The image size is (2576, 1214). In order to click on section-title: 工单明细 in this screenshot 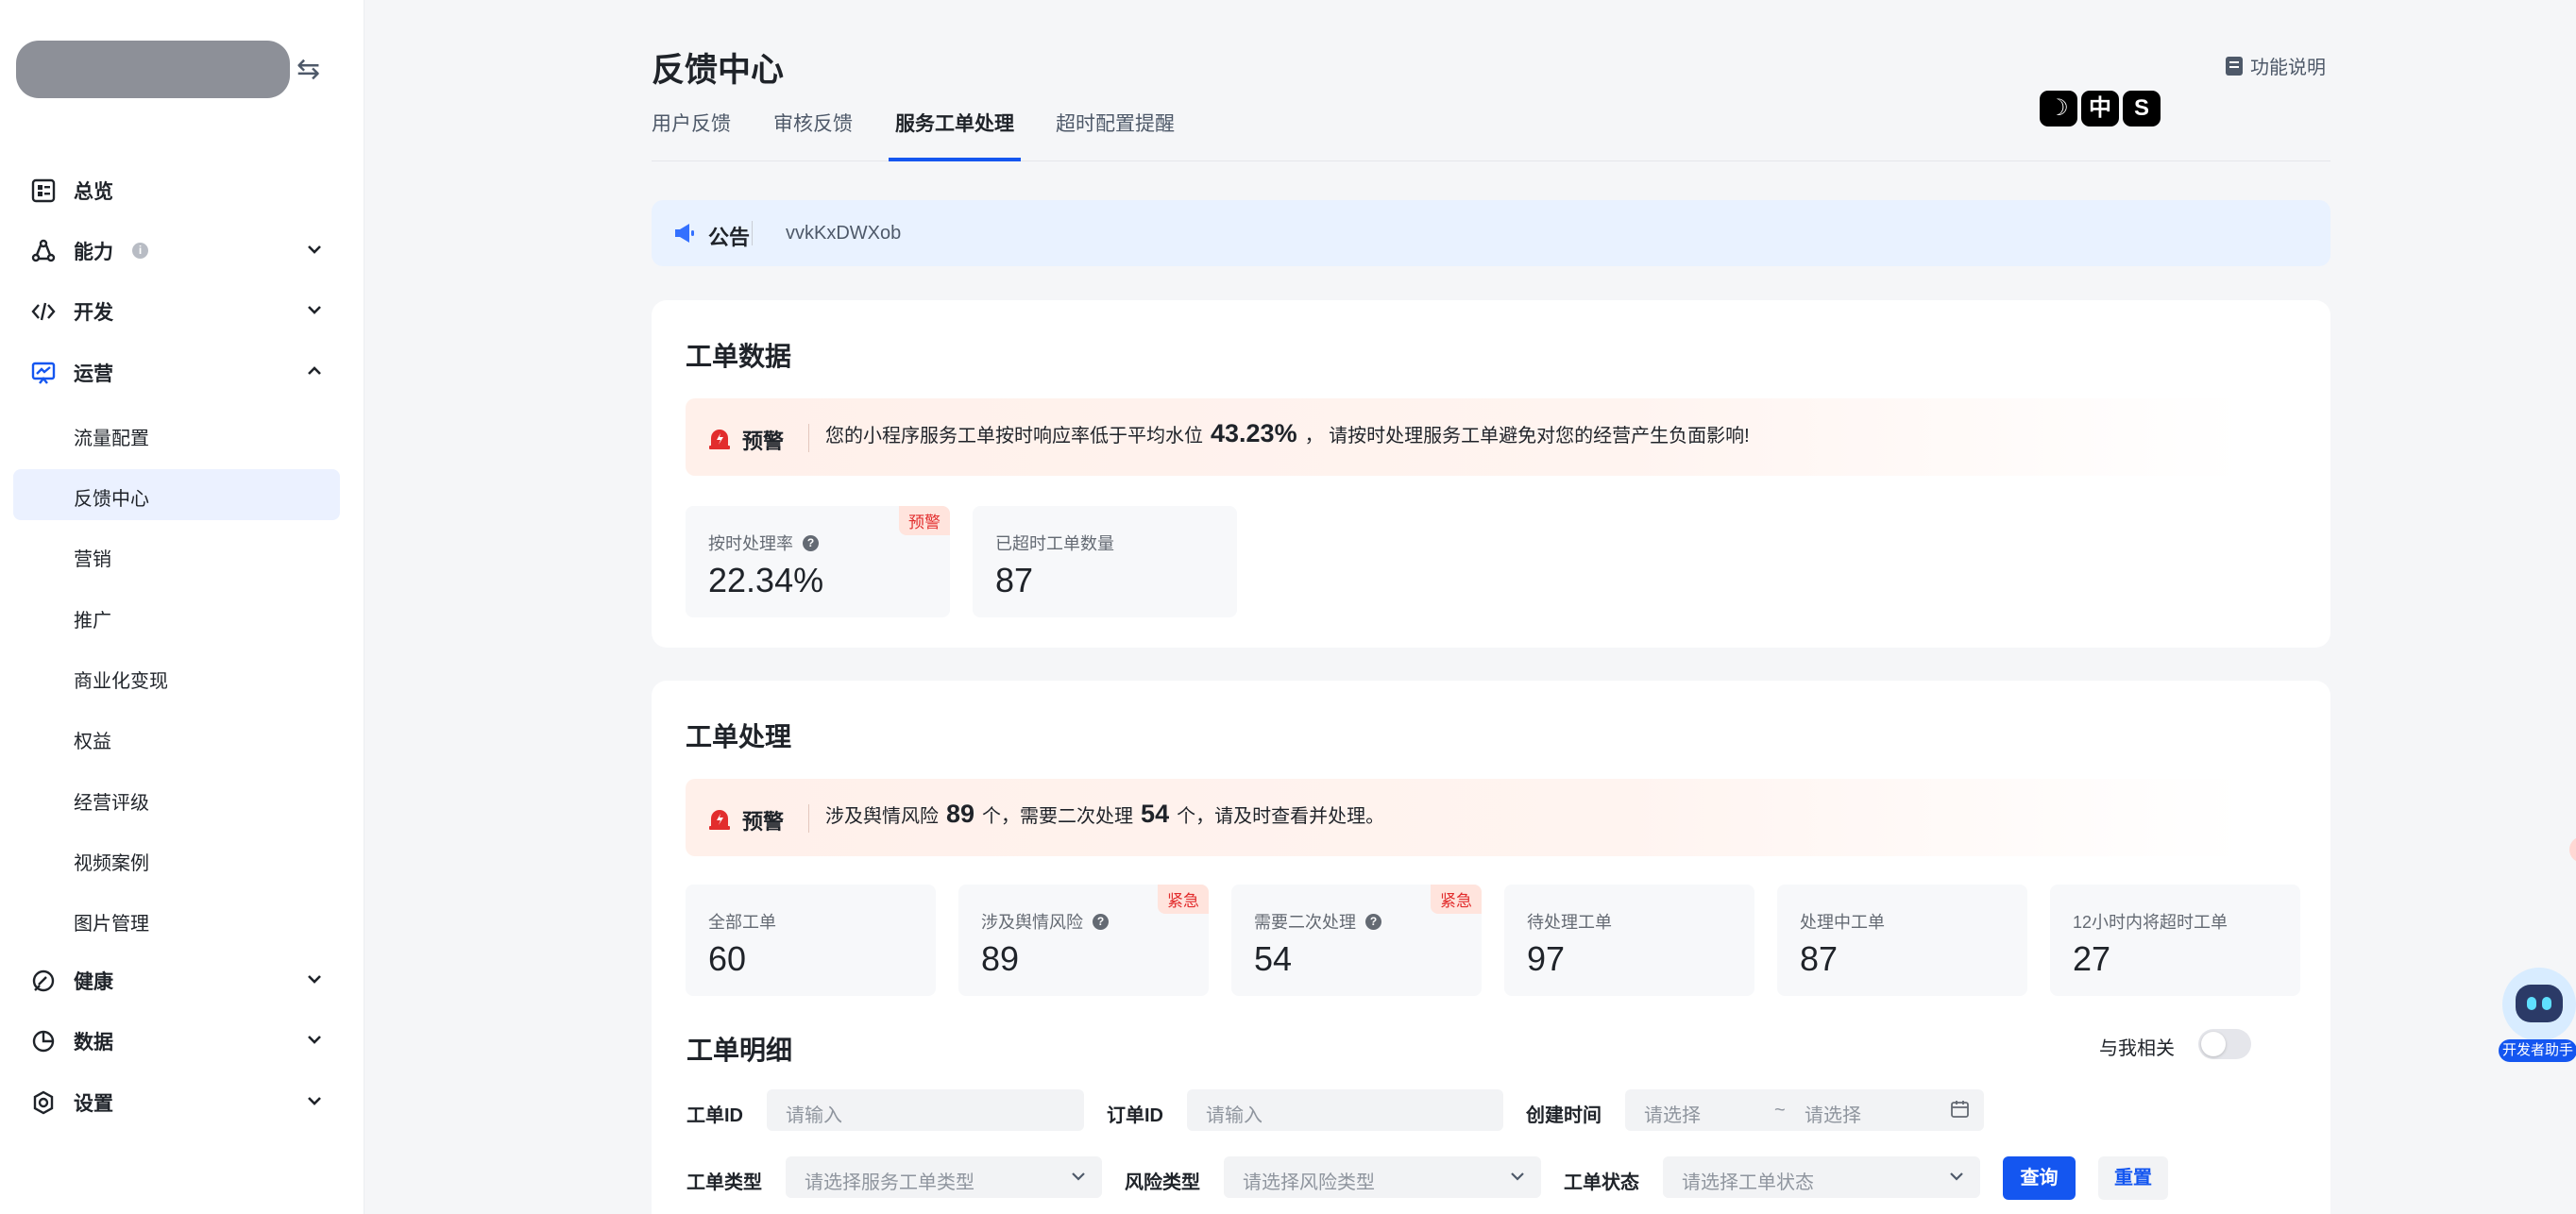, I will do `click(739, 1051)`.